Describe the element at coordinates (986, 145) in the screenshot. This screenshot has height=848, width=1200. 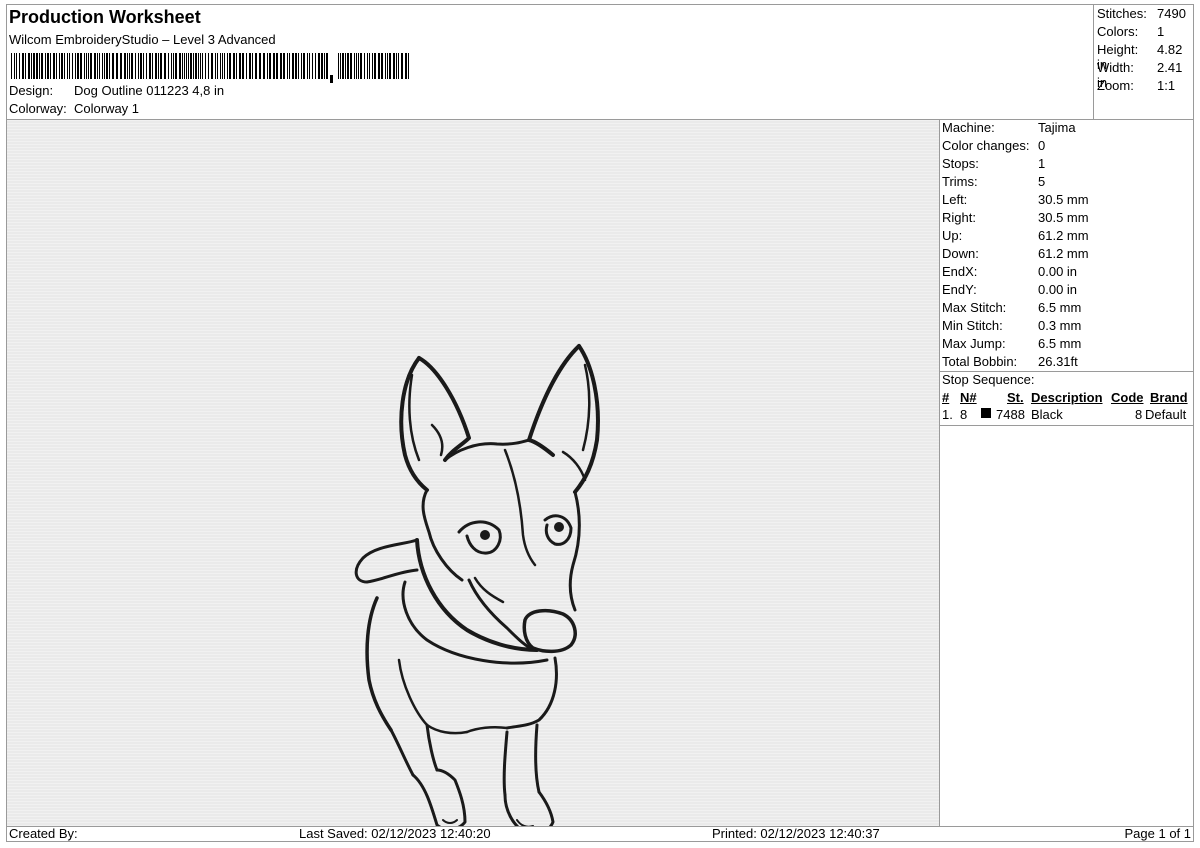
I see `info-label: Color changes:` at that location.